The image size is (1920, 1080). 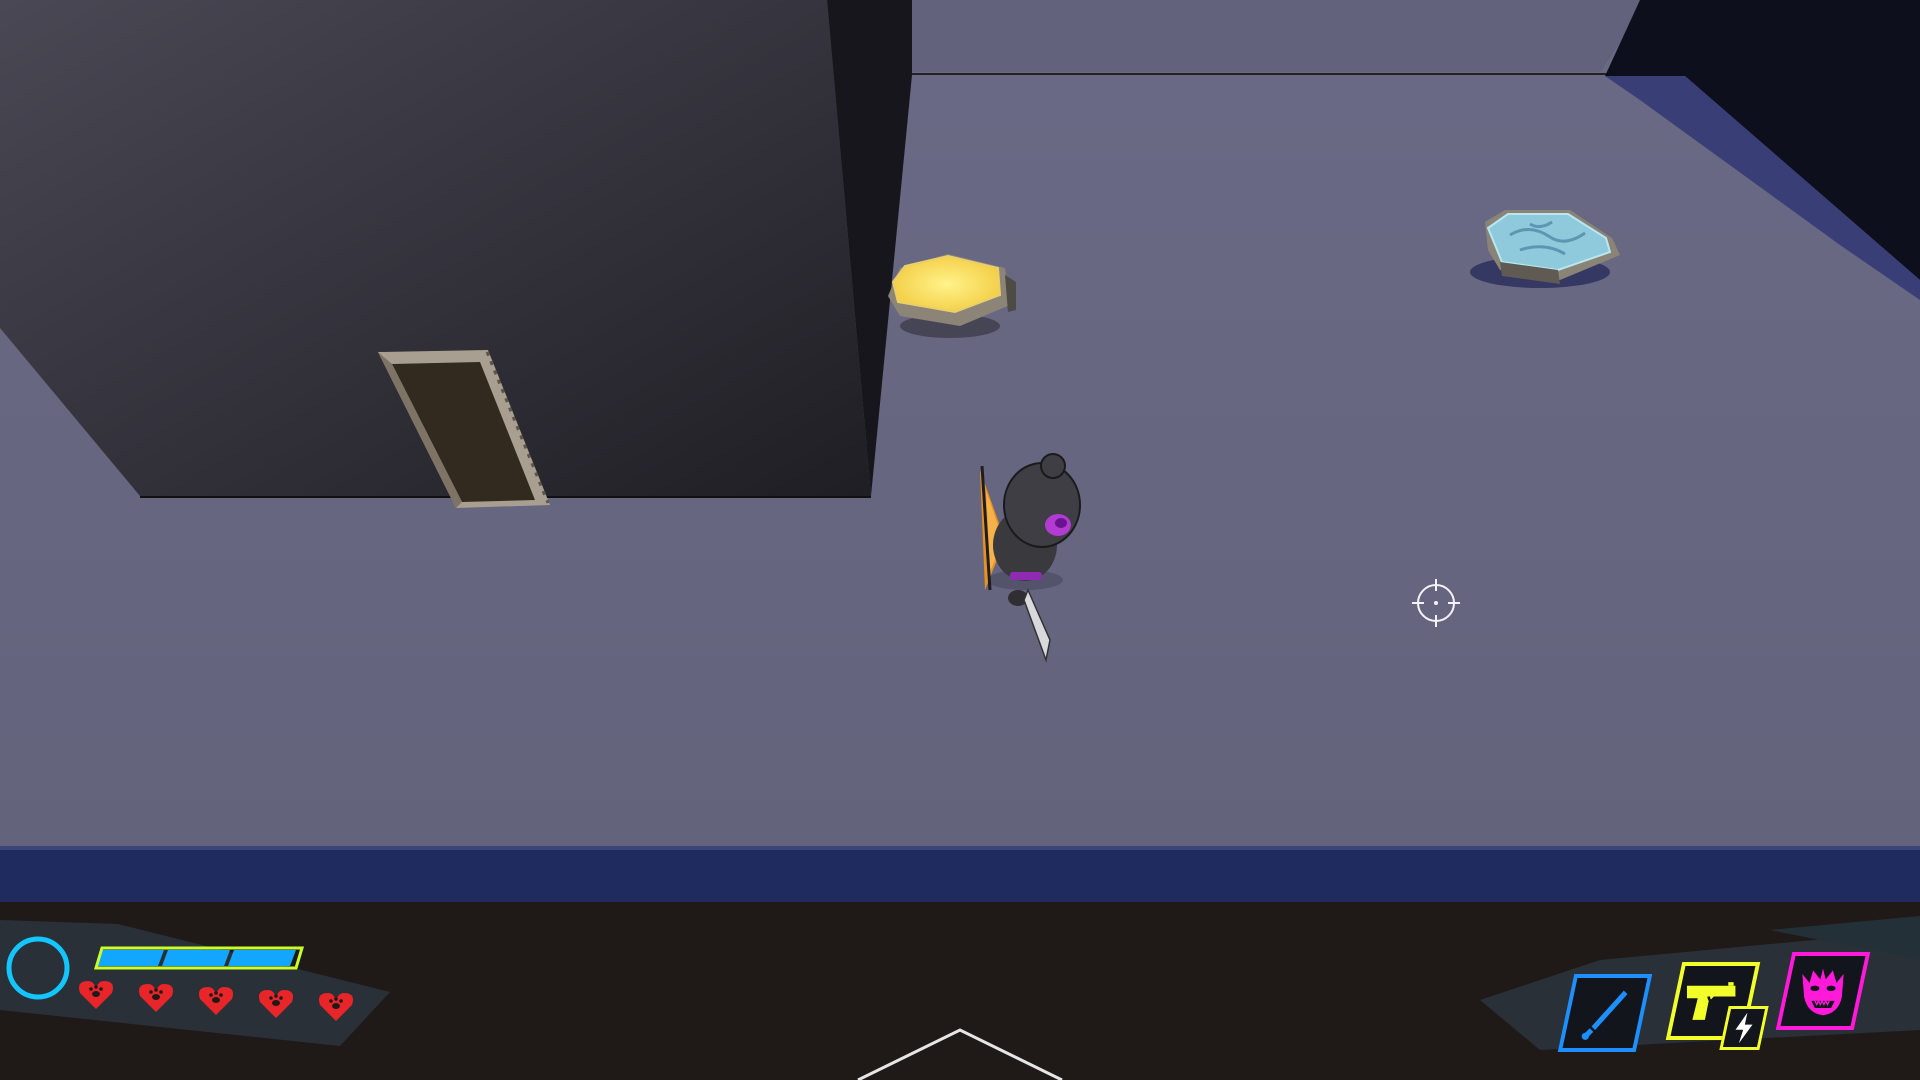 I want to click on stamina-bar, so click(x=199, y=958).